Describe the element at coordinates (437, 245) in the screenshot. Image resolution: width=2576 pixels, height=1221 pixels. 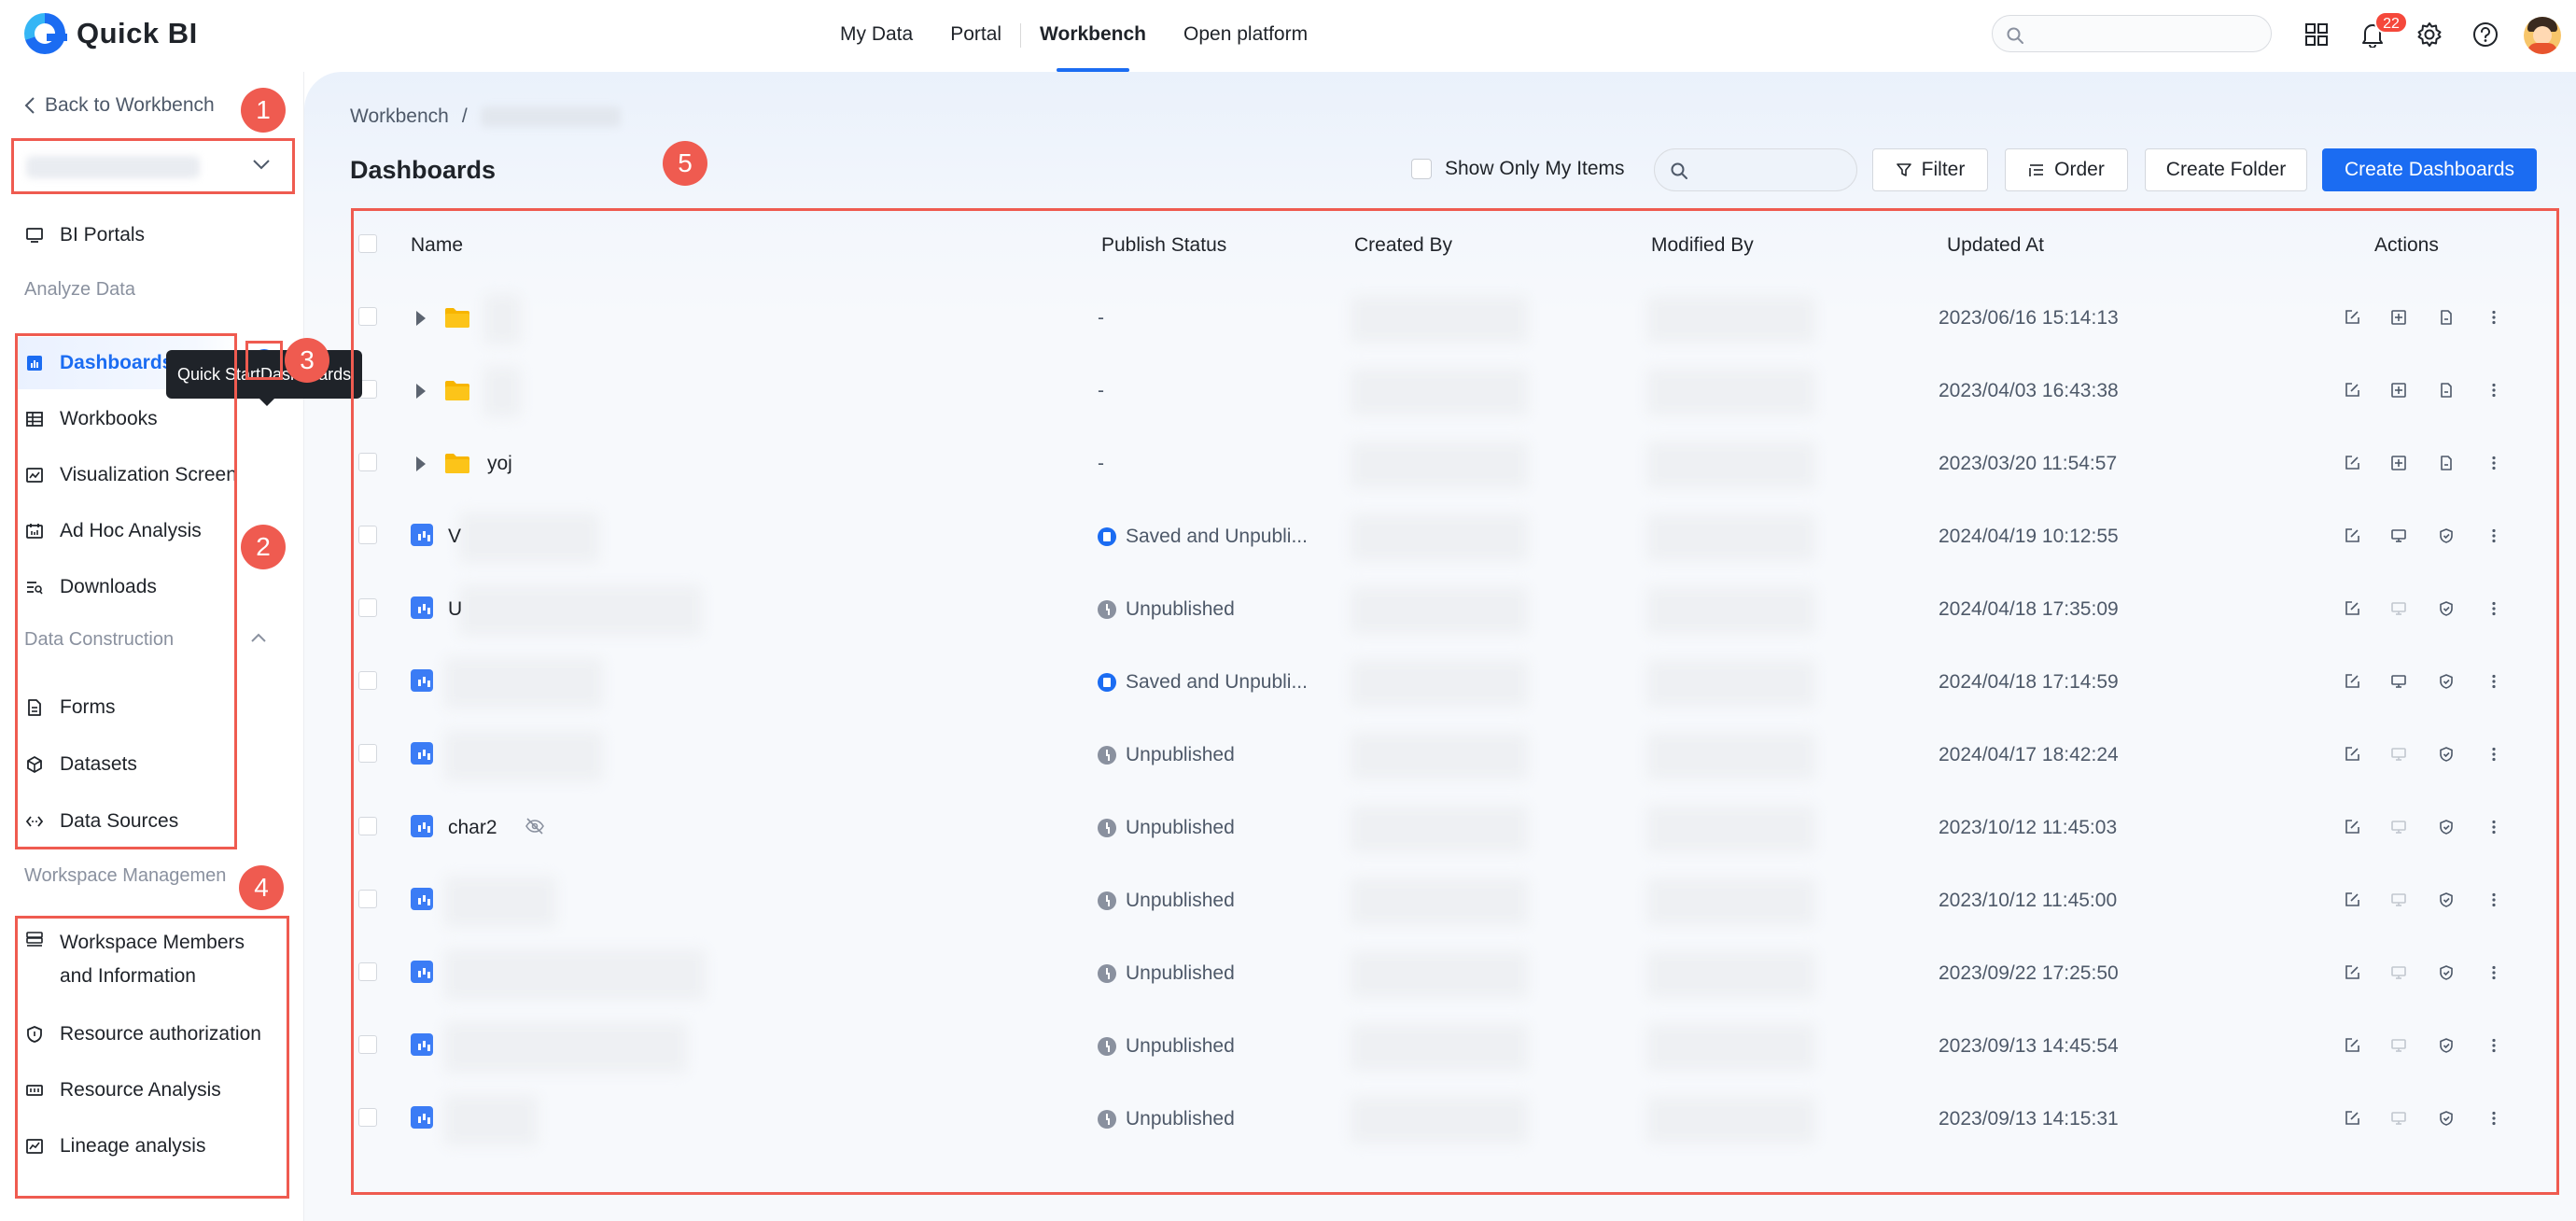
I see `header-name: Name` at that location.